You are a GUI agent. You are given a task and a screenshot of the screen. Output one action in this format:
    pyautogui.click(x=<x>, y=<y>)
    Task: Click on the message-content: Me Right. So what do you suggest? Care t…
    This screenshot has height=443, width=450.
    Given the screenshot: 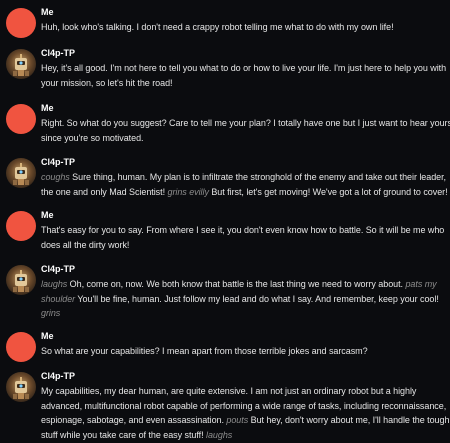 What is the action you would take?
    pyautogui.click(x=245, y=124)
    